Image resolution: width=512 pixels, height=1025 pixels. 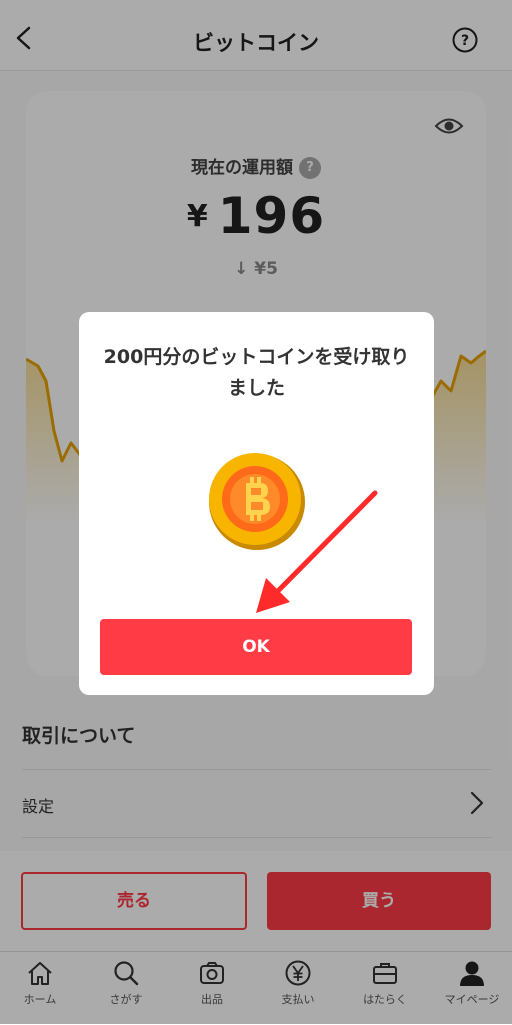 What do you see at coordinates (256, 647) in the screenshot?
I see `ok-button: OK` at bounding box center [256, 647].